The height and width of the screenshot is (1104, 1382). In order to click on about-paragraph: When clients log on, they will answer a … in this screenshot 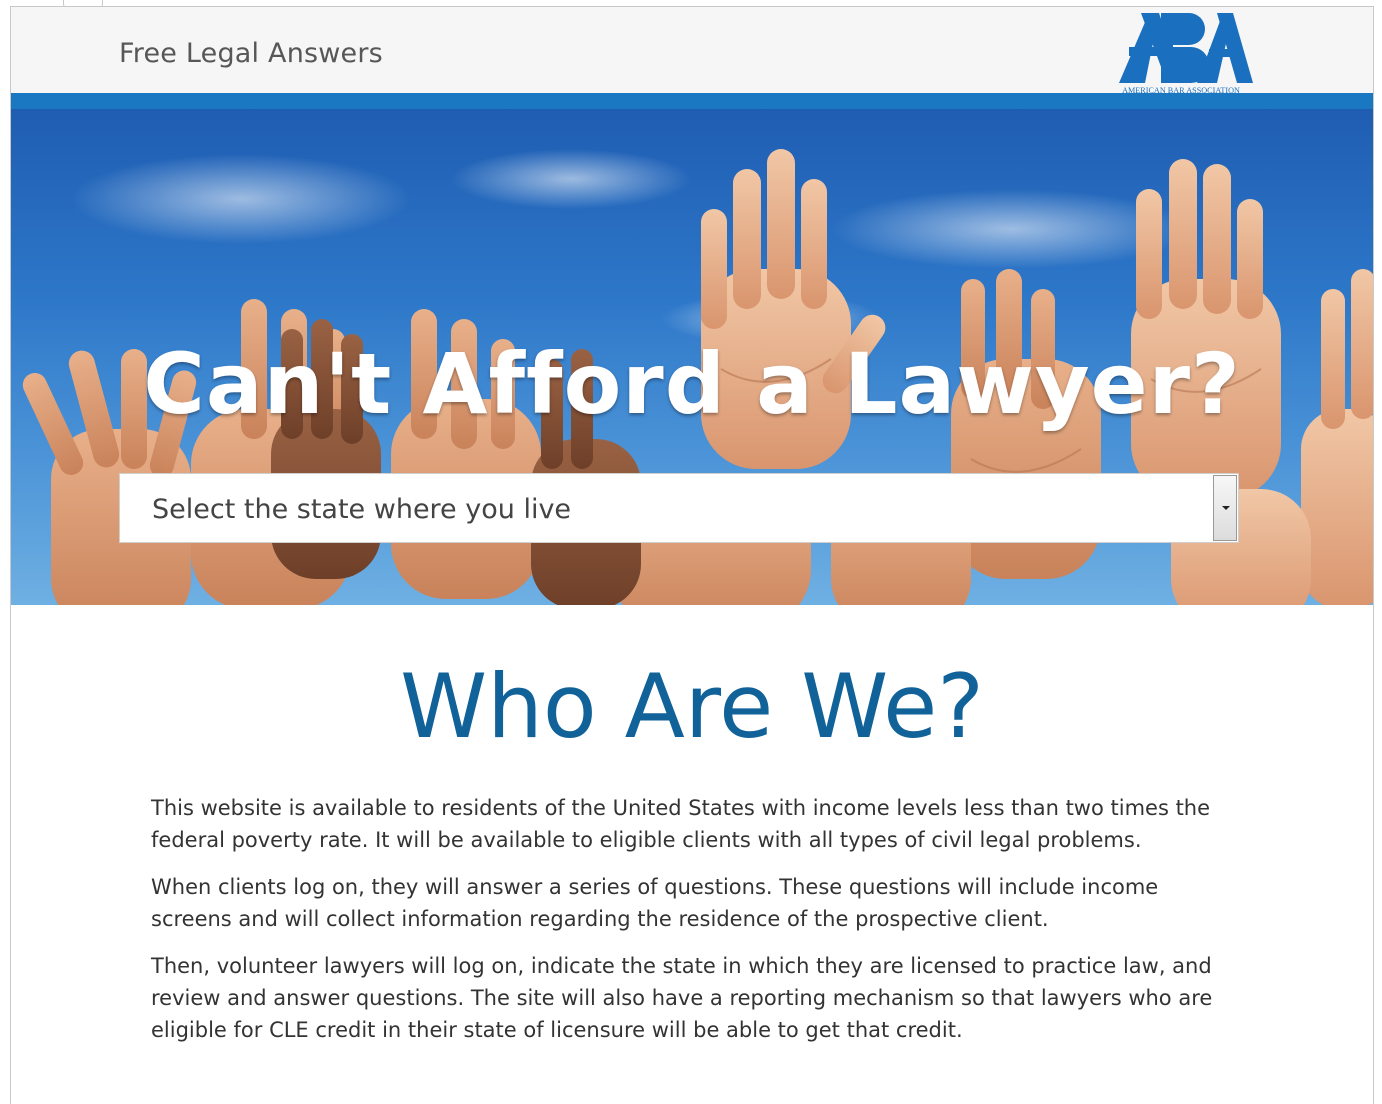, I will do `click(655, 903)`.